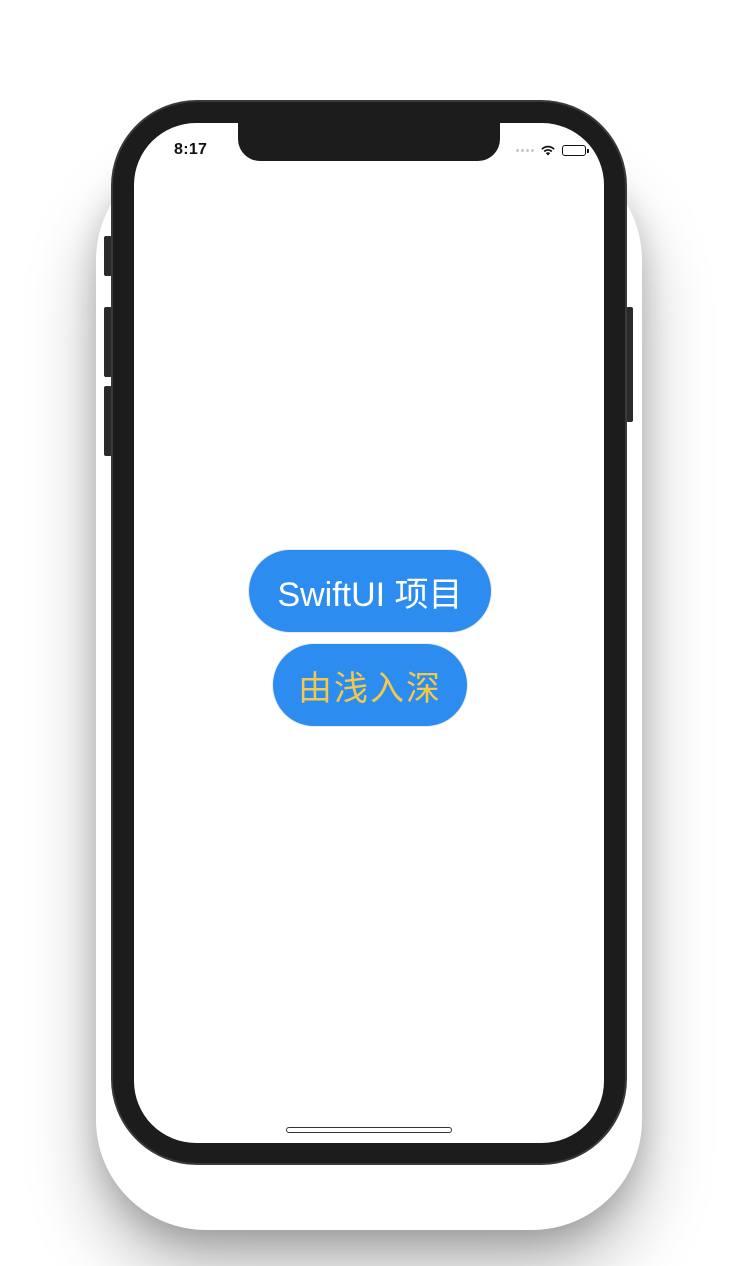 This screenshot has width=738, height=1266. I want to click on signal-dots-icon, so click(525, 150).